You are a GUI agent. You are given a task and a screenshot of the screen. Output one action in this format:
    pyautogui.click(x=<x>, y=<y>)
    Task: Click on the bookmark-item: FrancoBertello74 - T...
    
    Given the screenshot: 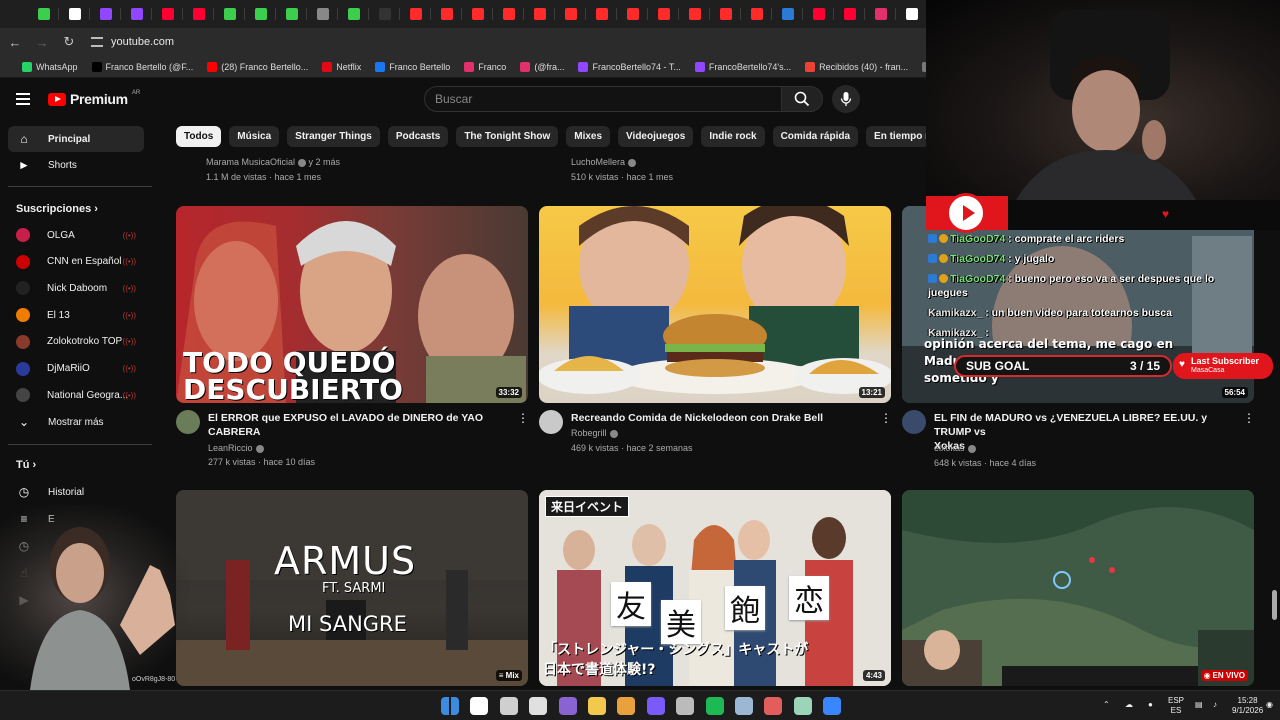 What is the action you would take?
    pyautogui.click(x=629, y=66)
    